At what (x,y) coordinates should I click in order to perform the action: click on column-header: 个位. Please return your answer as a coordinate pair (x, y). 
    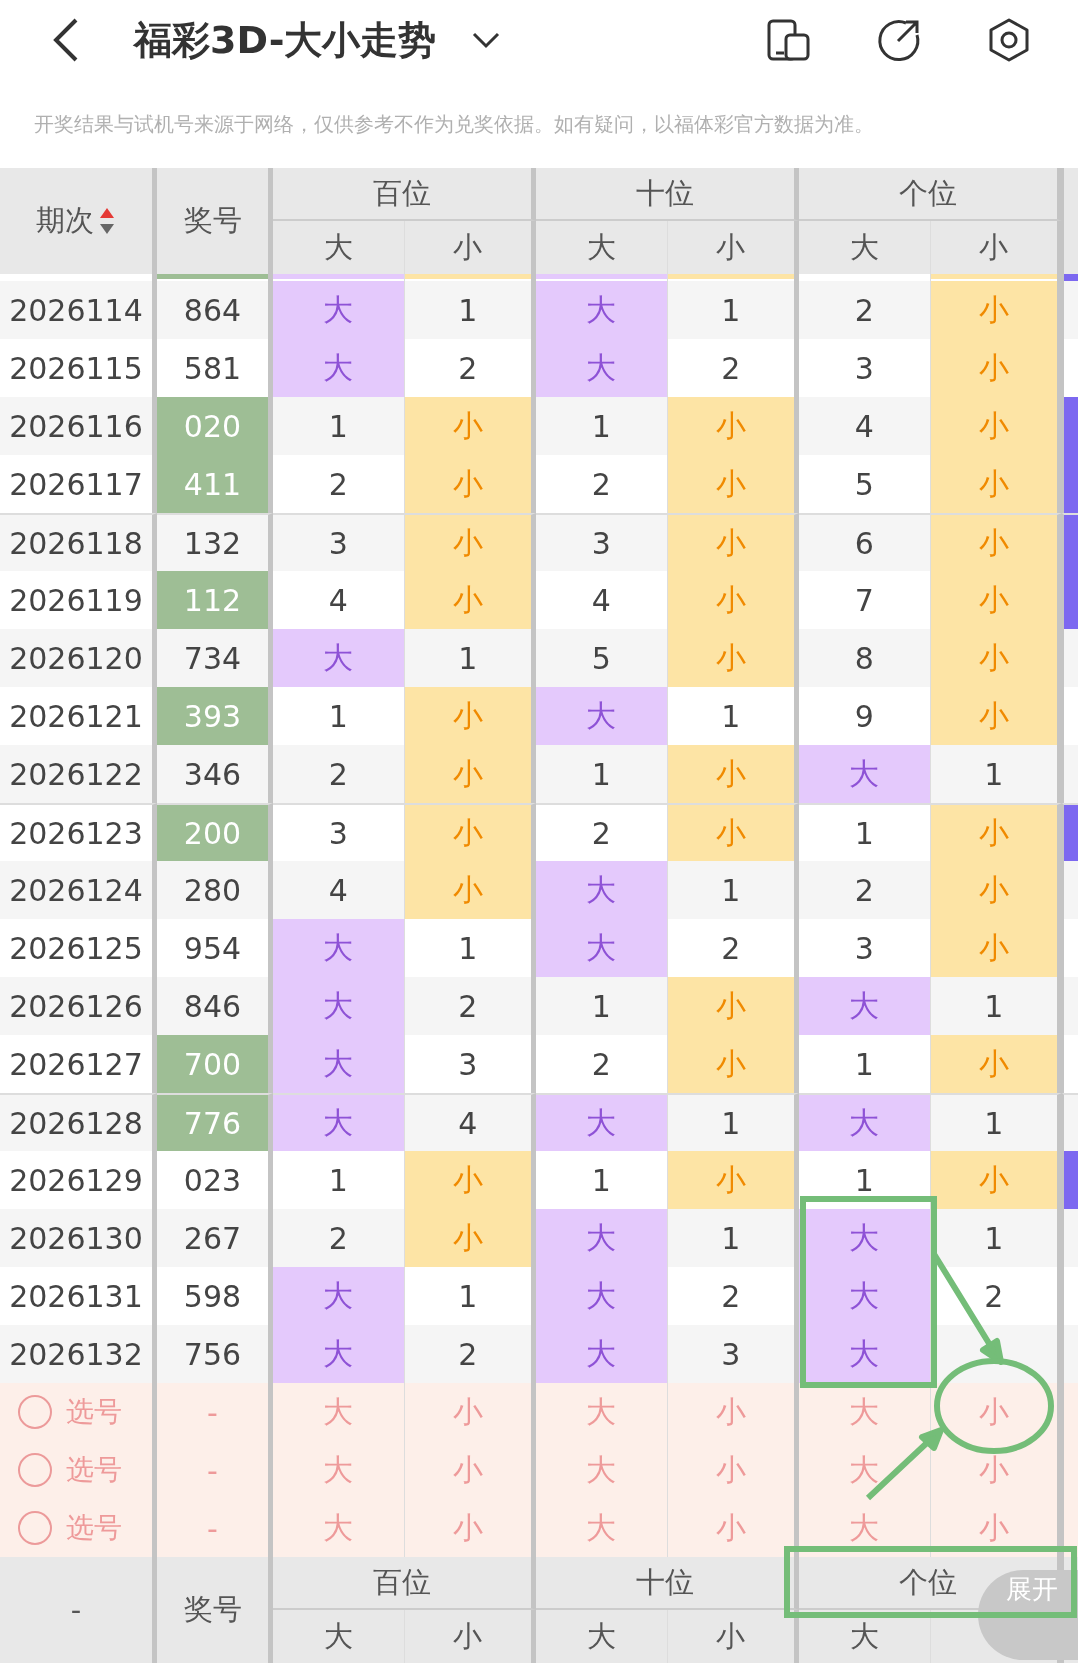
    Looking at the image, I should click on (930, 194).